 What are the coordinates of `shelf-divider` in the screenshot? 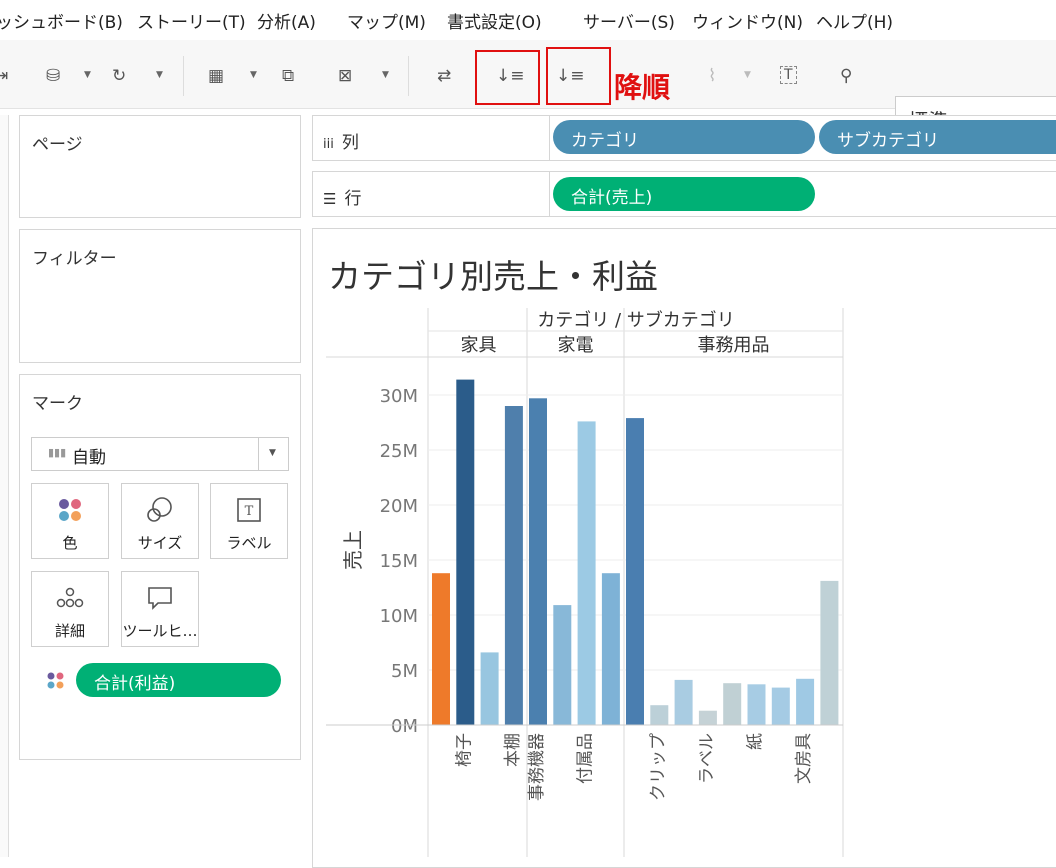 It's located at (549, 138).